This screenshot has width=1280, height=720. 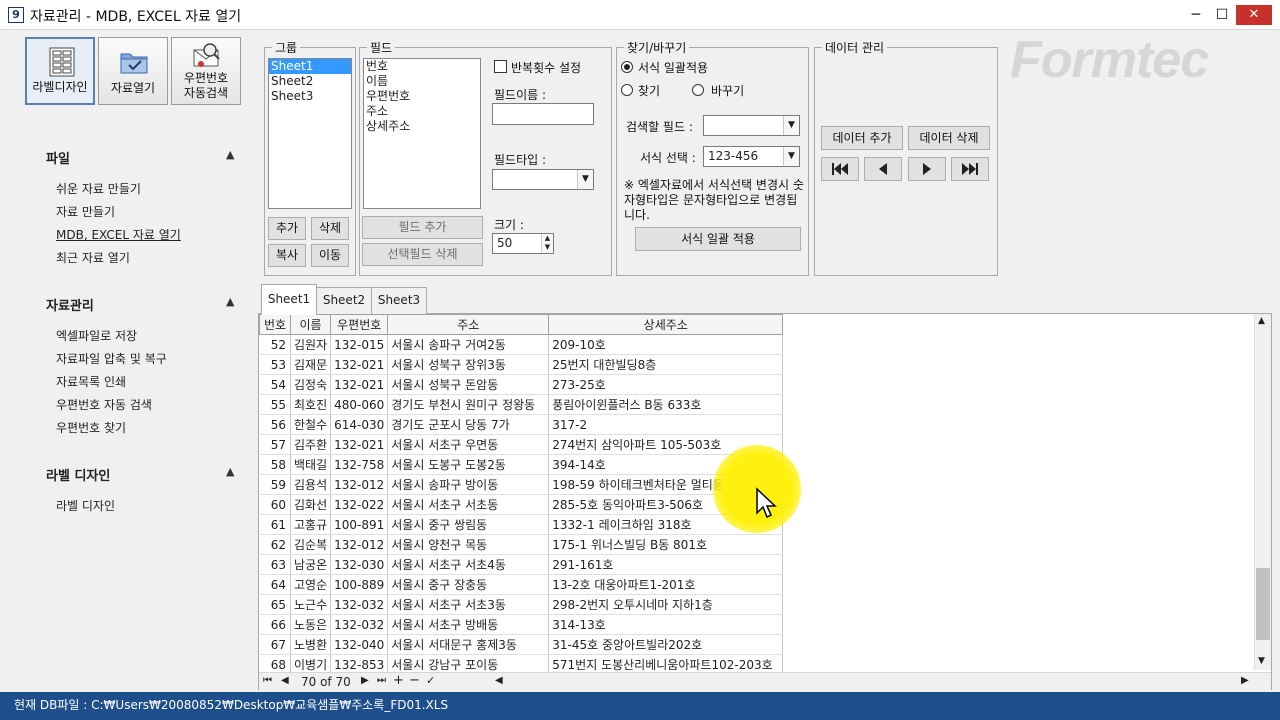 I want to click on table-cell: 서울시 서초구 서초4동, so click(x=468, y=564).